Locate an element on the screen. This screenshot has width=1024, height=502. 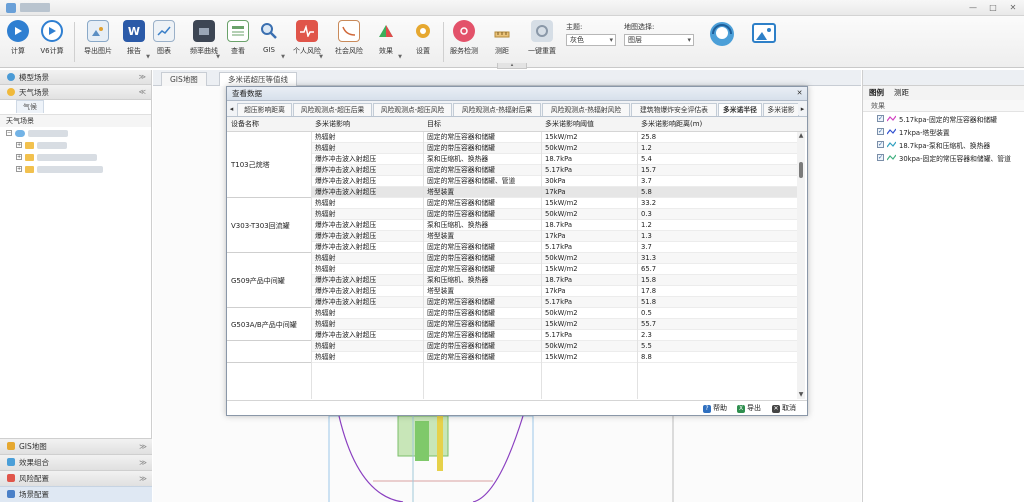
tab-scroll-left-icon: ◂ is located at coordinates (231, 109).